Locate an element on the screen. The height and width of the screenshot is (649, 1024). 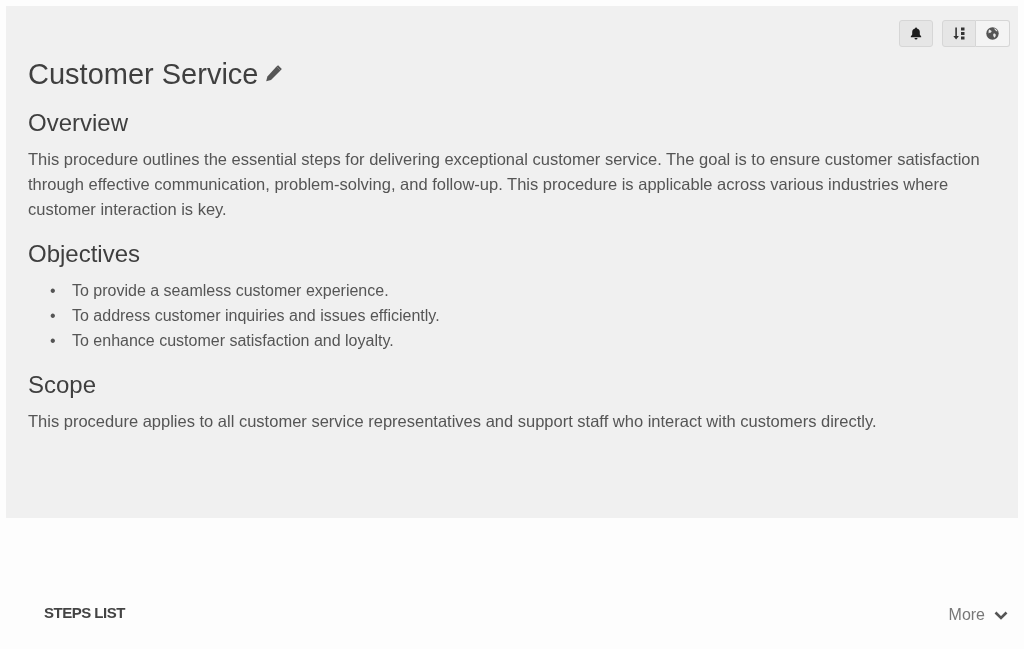
bell-icon is located at coordinates (916, 33).